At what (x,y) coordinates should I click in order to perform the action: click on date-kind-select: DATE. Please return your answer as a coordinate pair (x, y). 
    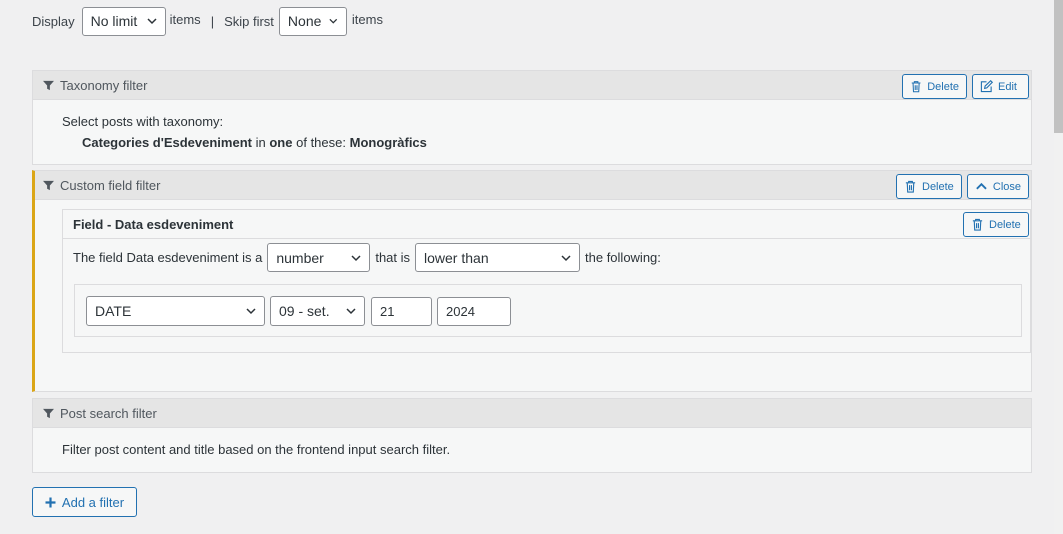
    Looking at the image, I should click on (175, 311).